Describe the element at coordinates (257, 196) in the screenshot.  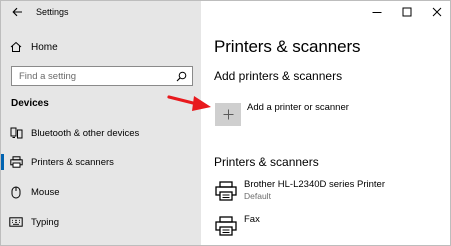
I see `printer-status: Default` at that location.